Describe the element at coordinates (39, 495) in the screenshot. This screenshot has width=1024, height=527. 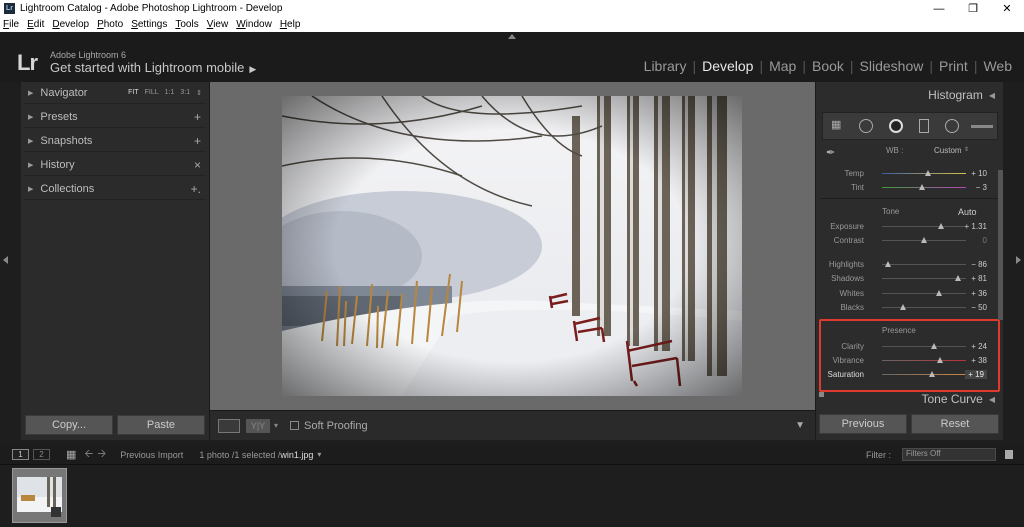
I see `filmstrip-thumbnail` at that location.